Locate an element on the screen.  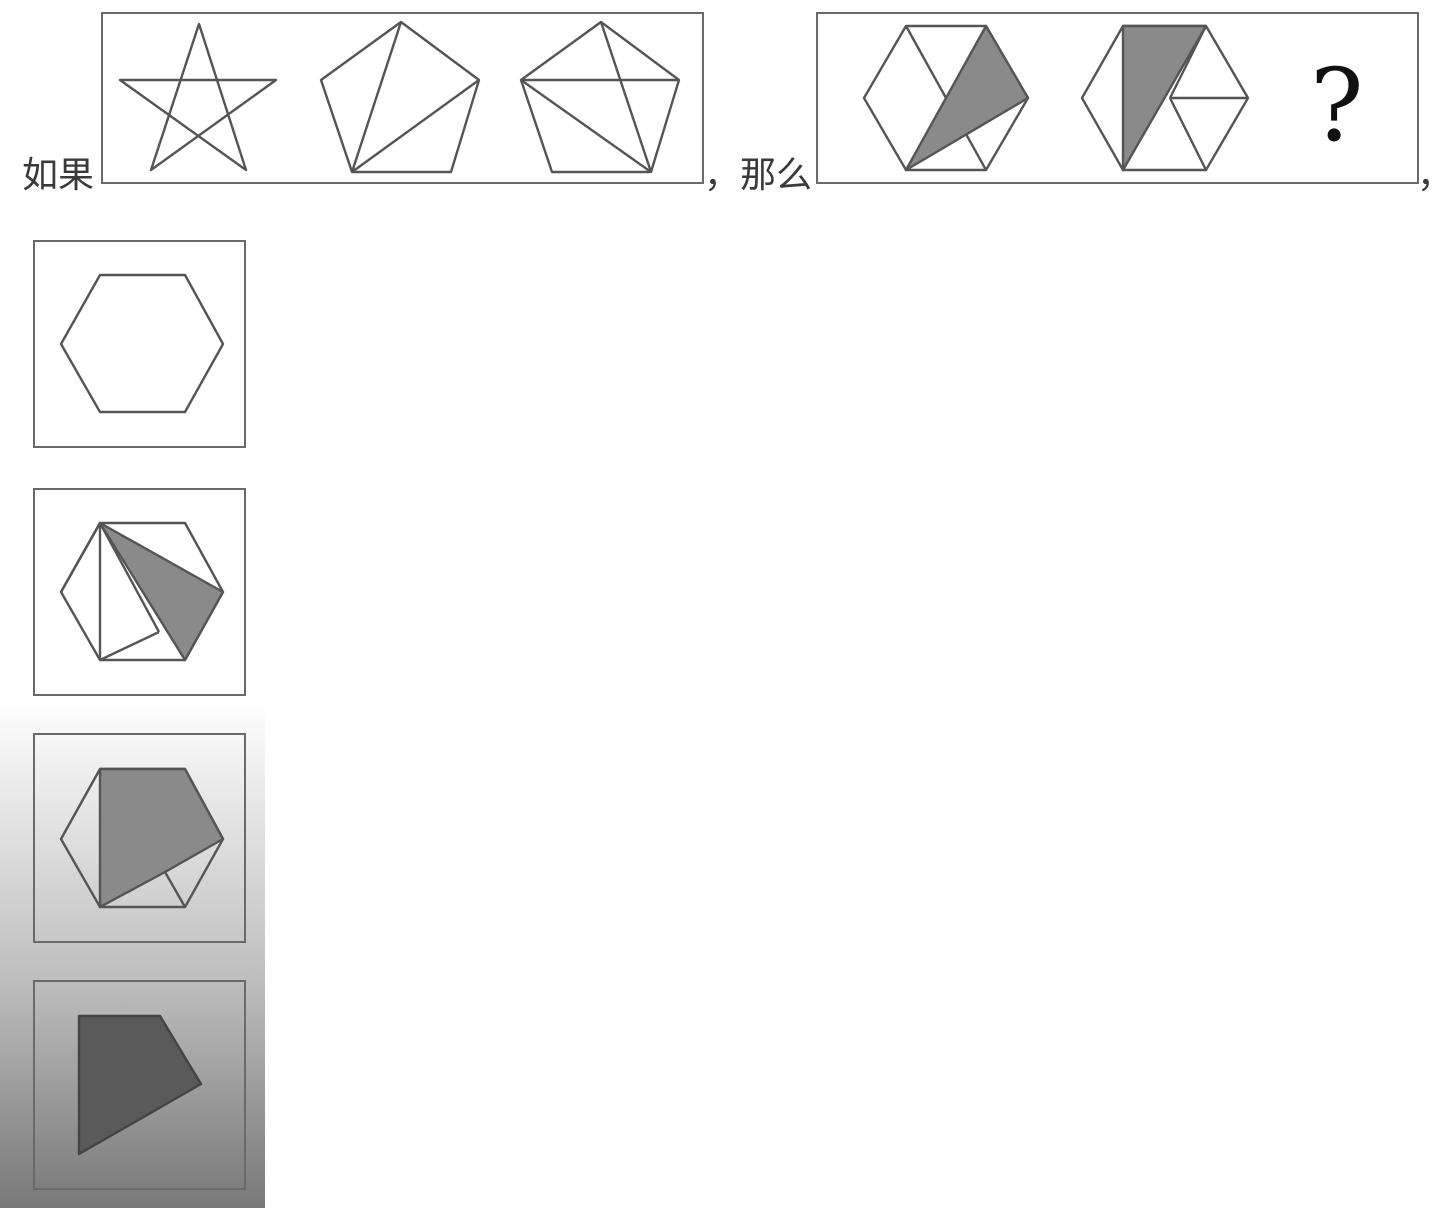
option-c-figure is located at coordinates (142, 838).